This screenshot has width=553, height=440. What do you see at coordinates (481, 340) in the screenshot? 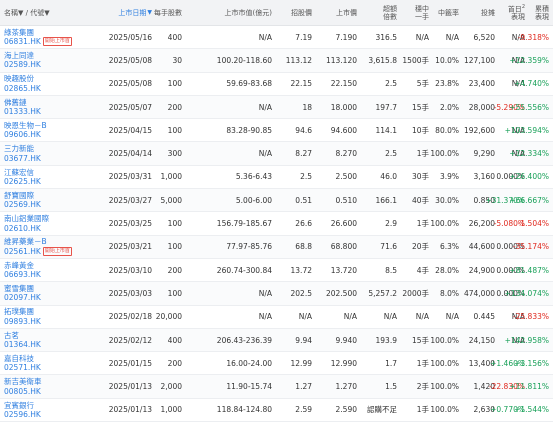
I see `cell-investment: 24,150` at bounding box center [481, 340].